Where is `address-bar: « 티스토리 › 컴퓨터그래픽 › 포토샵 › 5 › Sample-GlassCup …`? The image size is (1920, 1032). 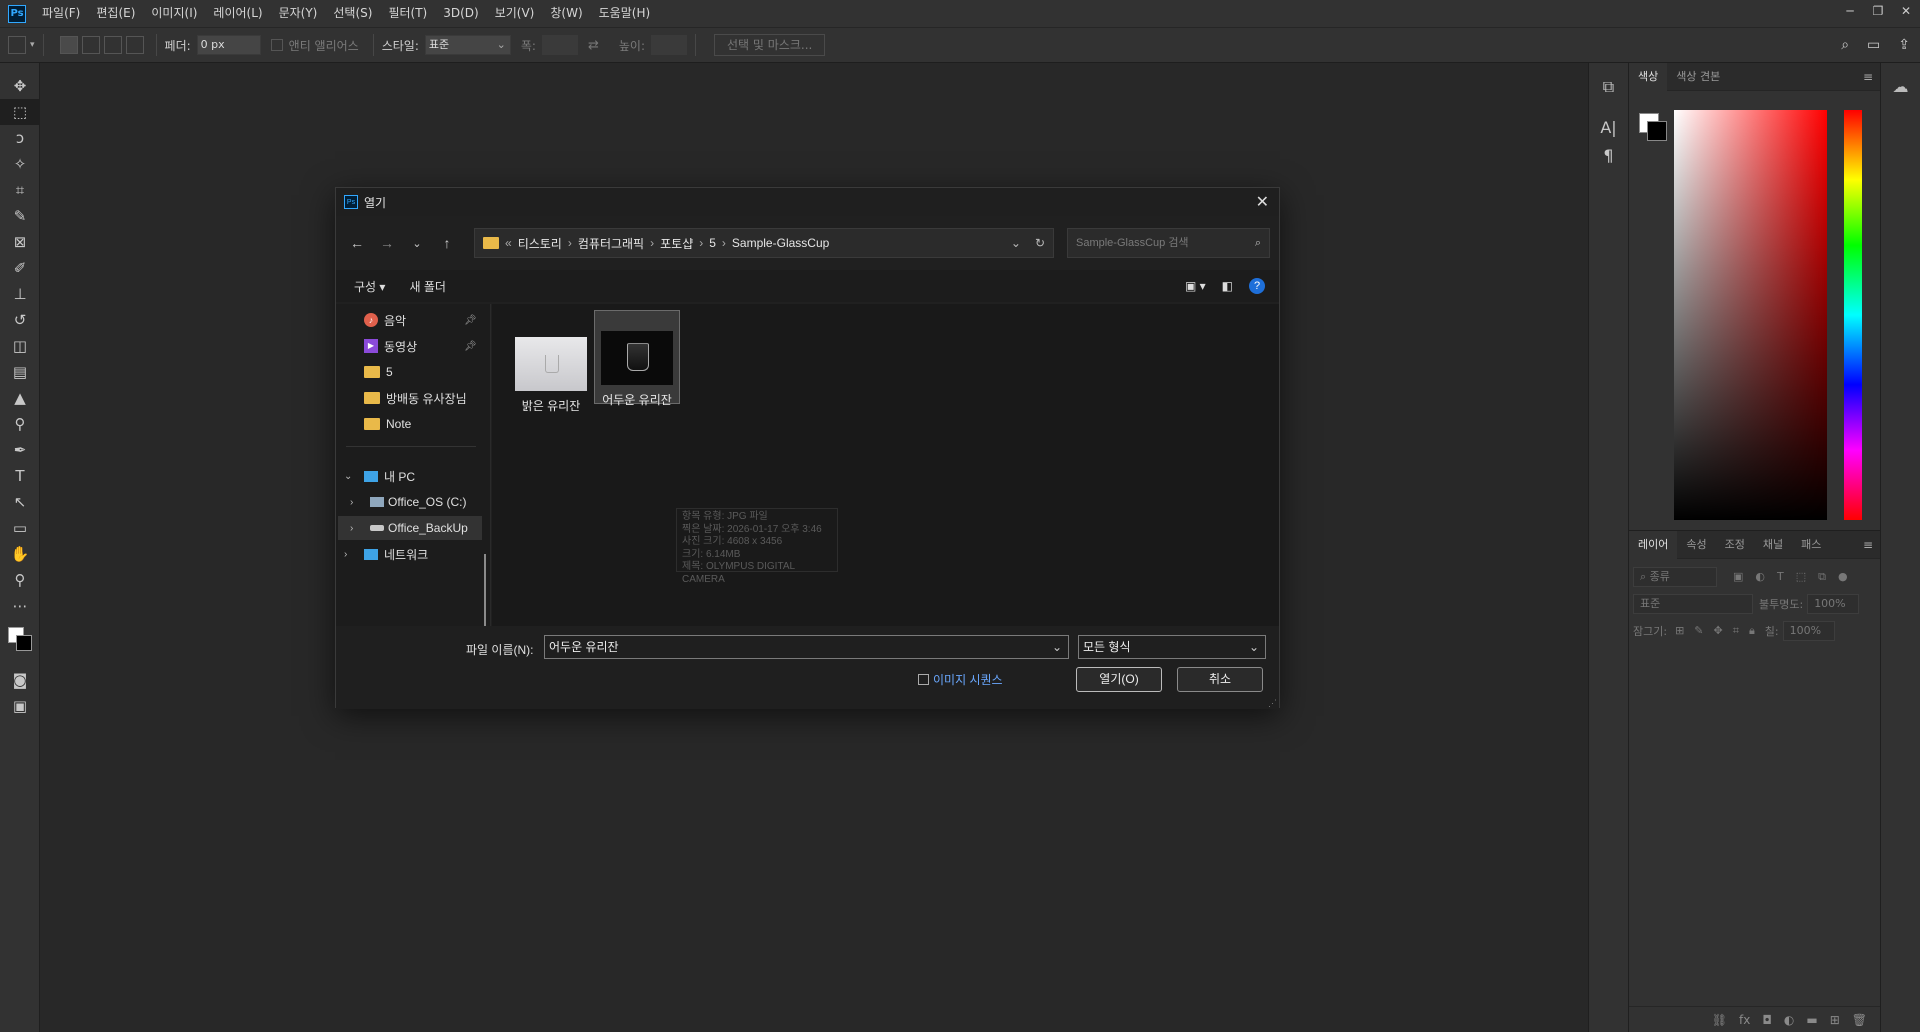
address-bar: « 티스토리 › 컴퓨터그래픽 › 포토샵 › 5 › Sample-GlassCup … is located at coordinates (764, 243).